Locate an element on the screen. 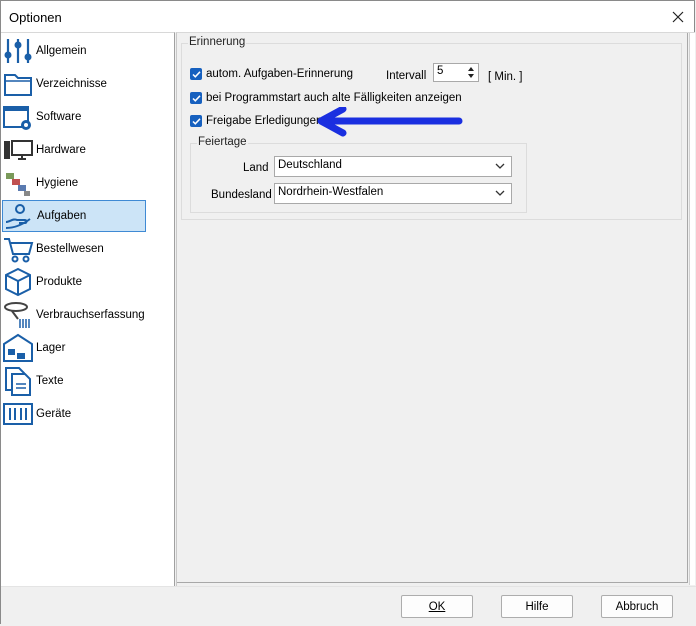  hilfe-button-label: Hilfe is located at coordinates (537, 606).